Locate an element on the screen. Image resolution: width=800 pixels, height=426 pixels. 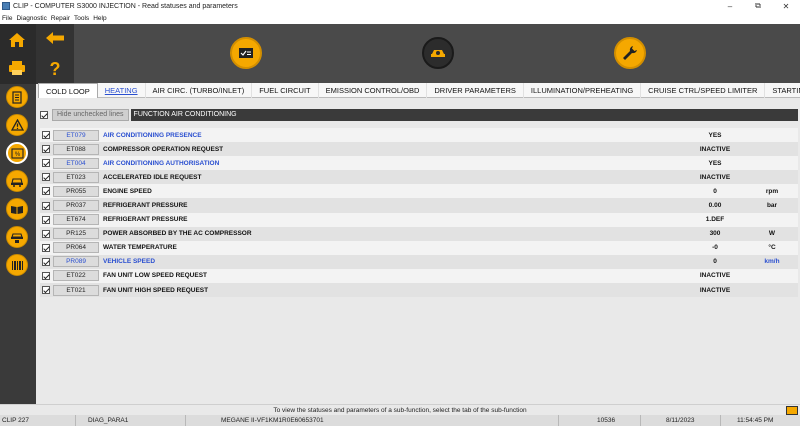
restore-button: ⧉ is located at coordinates (758, 6).